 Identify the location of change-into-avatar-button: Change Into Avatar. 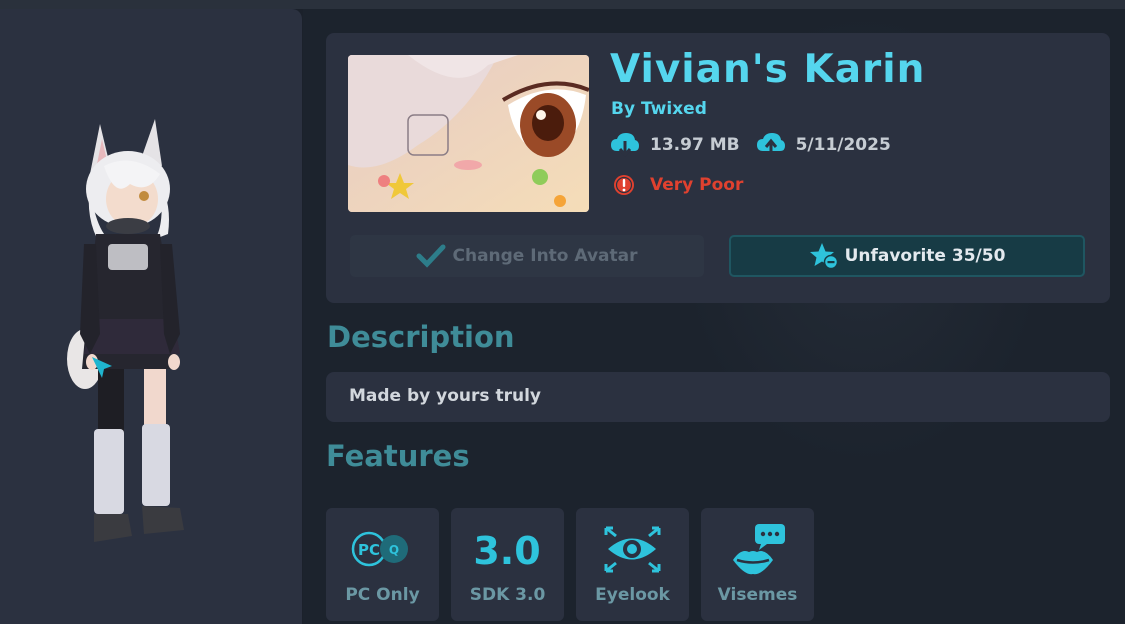
(527, 256).